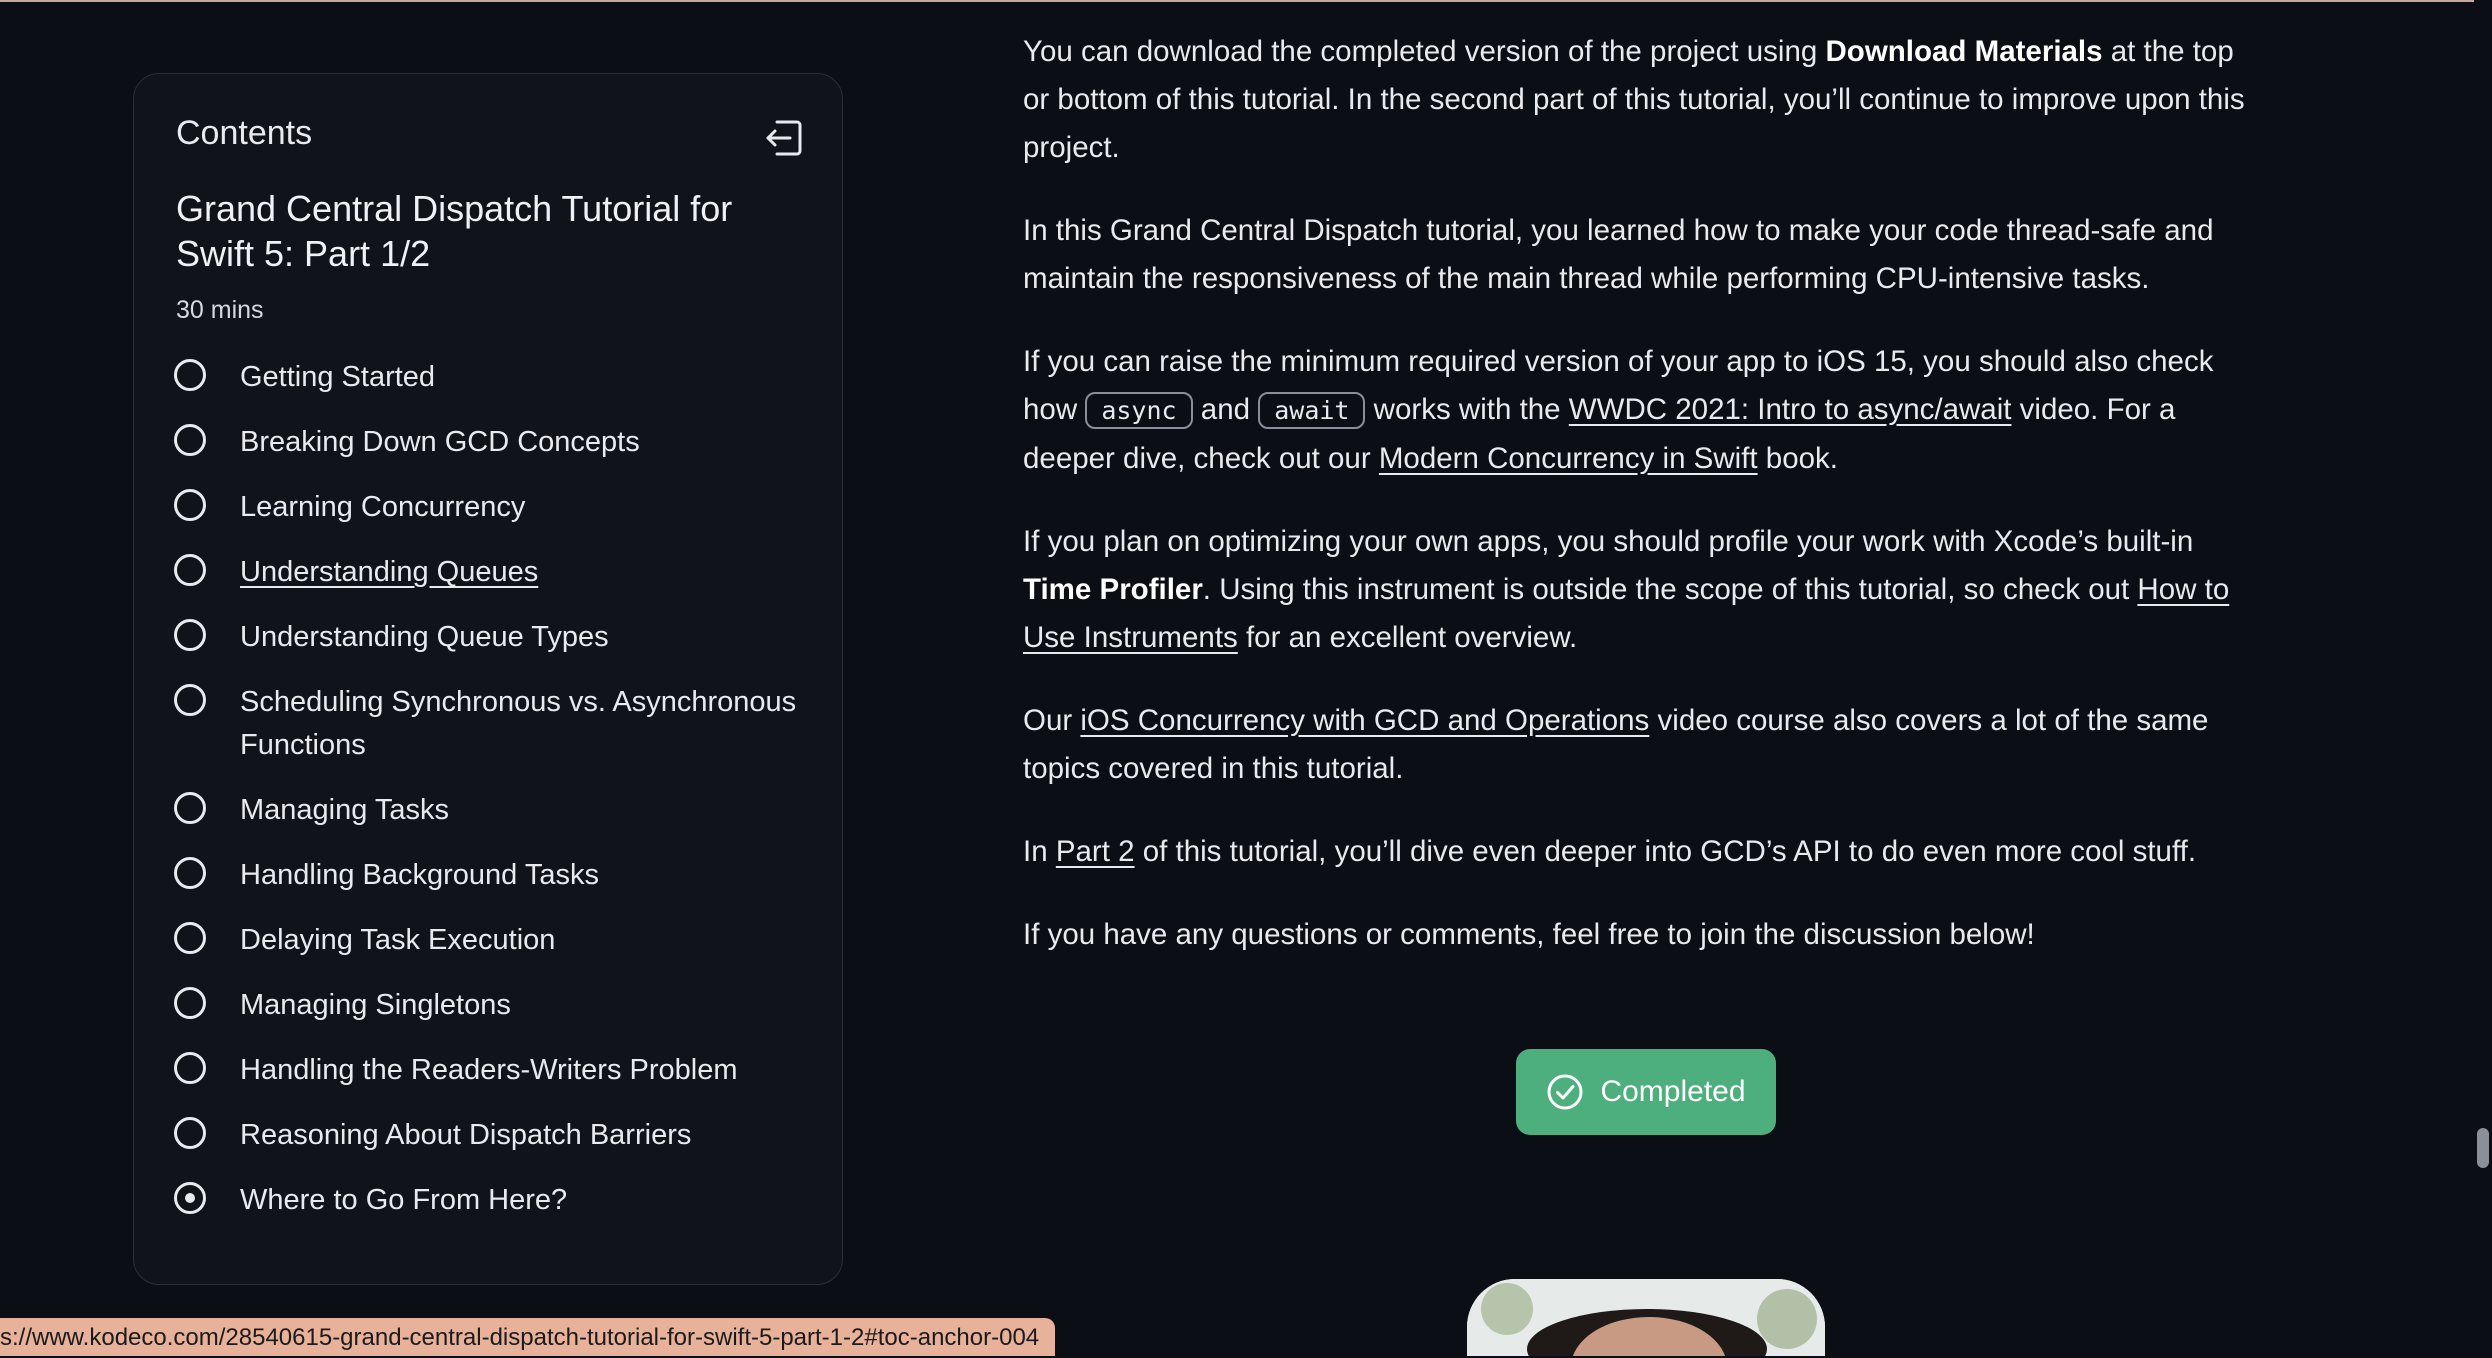  What do you see at coordinates (2483, 678) in the screenshot?
I see `scrollbar` at bounding box center [2483, 678].